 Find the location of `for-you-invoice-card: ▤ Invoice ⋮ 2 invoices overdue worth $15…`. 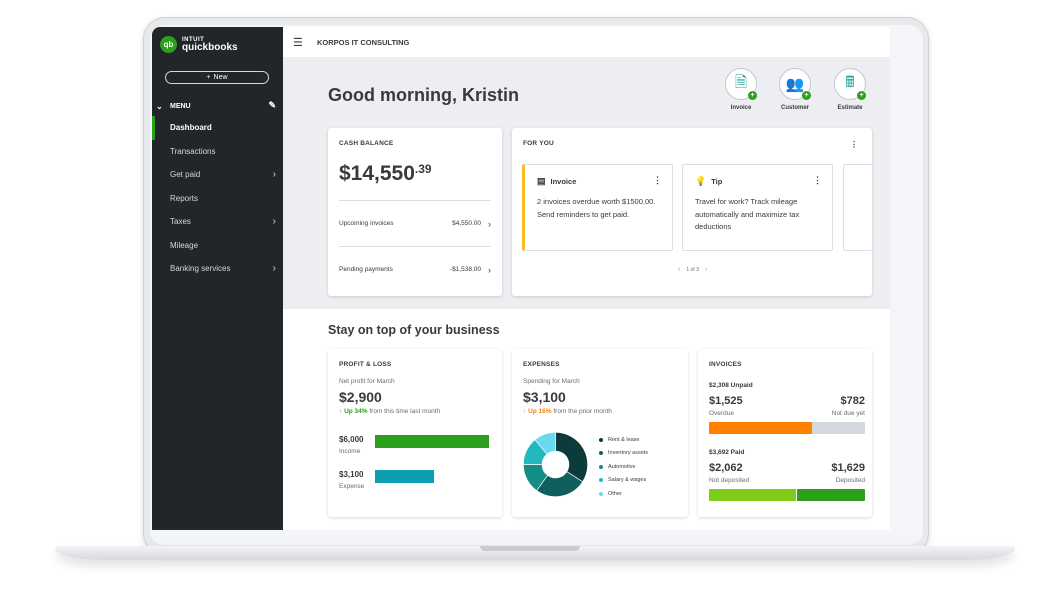

for-you-invoice-card: ▤ Invoice ⋮ 2 invoices overdue worth $15… is located at coordinates (597, 207).